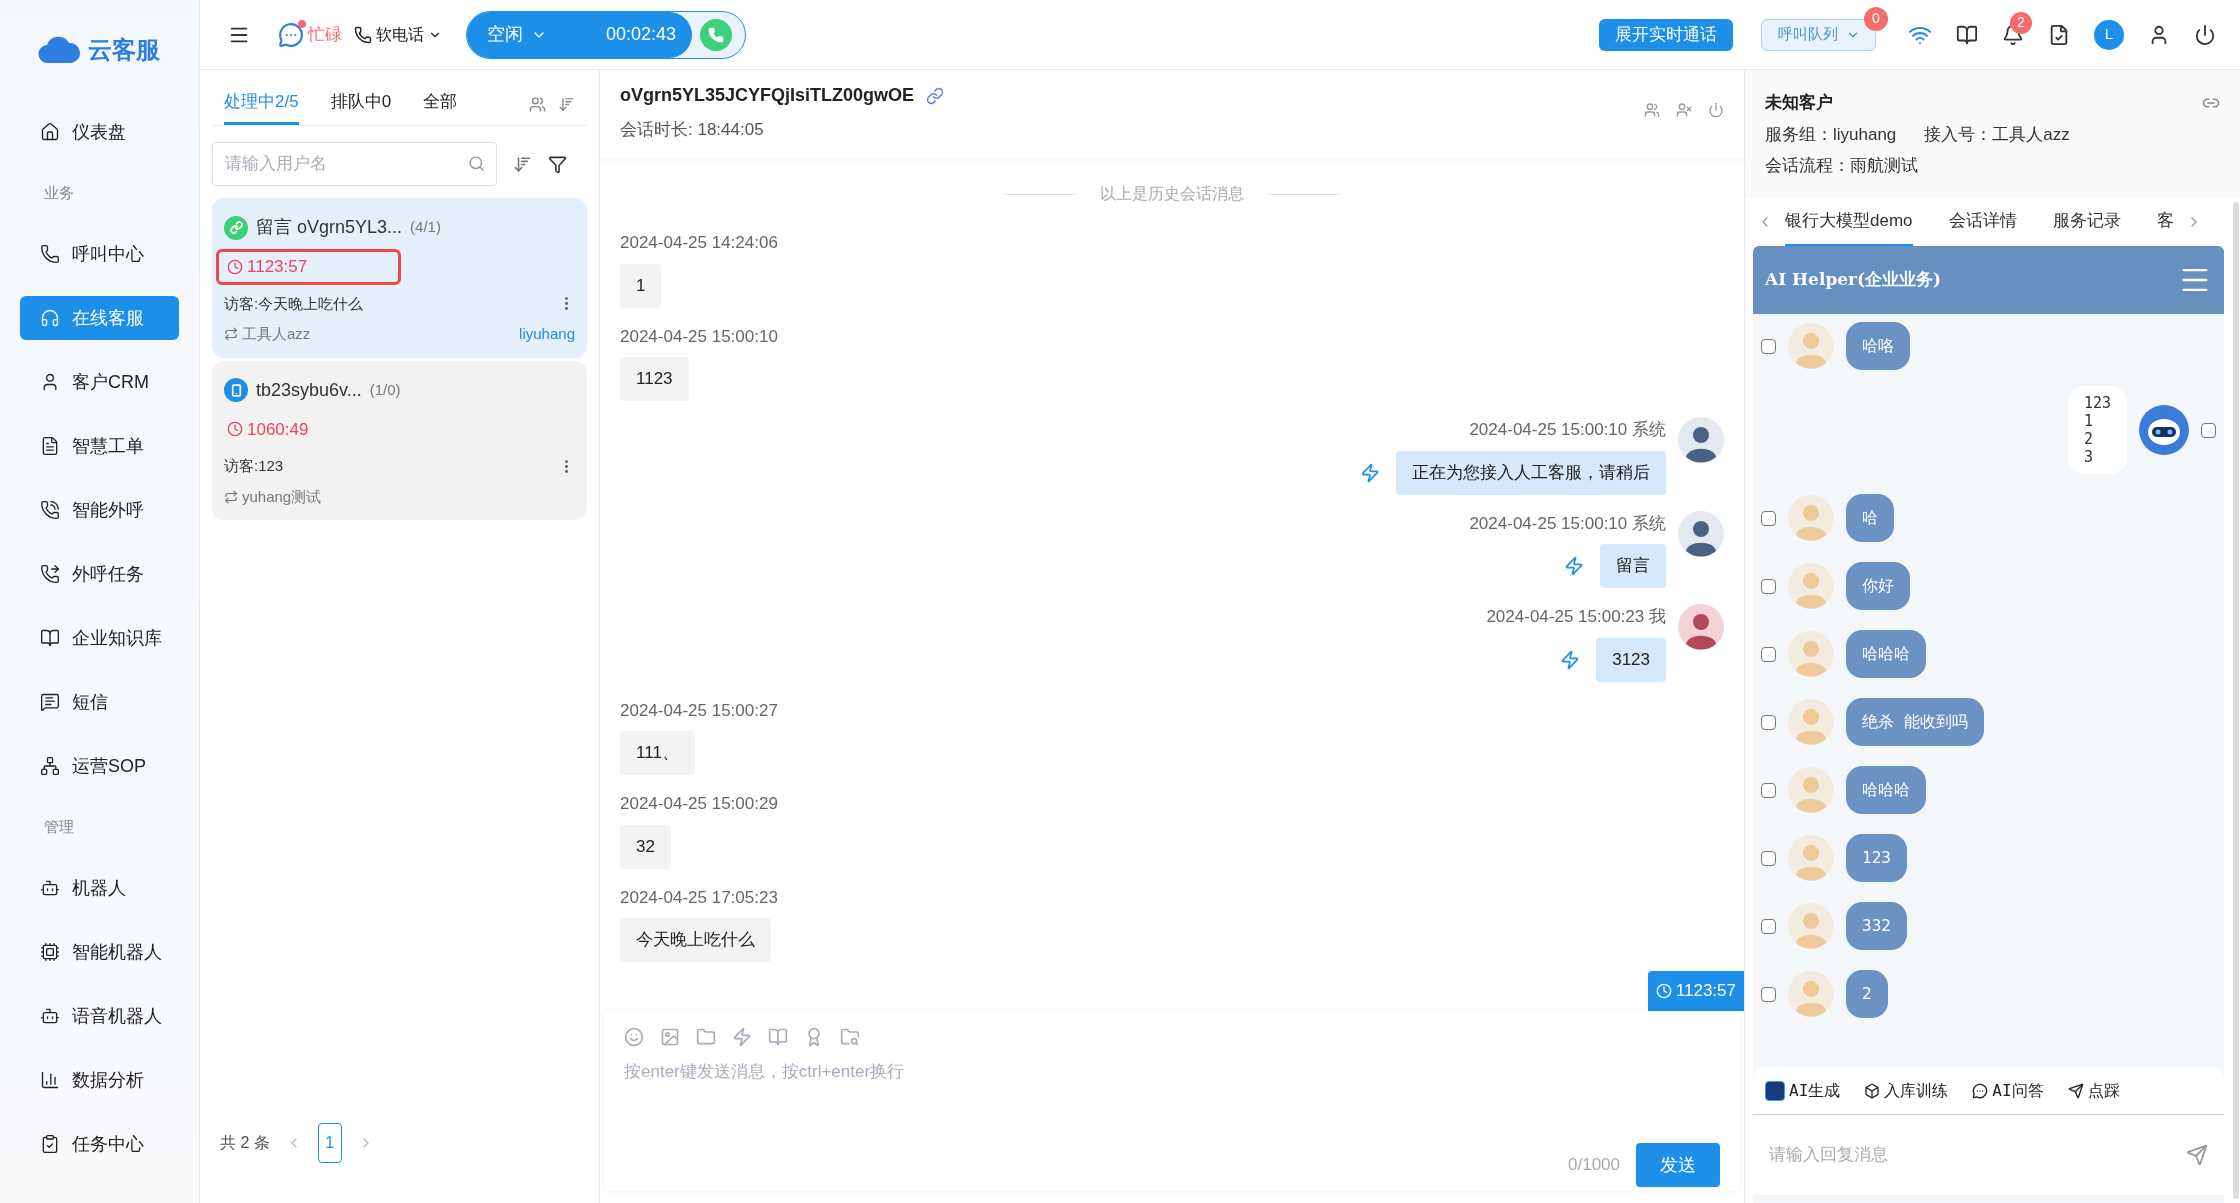  Describe the element at coordinates (645, 846) in the screenshot. I see `visitor-message-bubble: 32` at that location.